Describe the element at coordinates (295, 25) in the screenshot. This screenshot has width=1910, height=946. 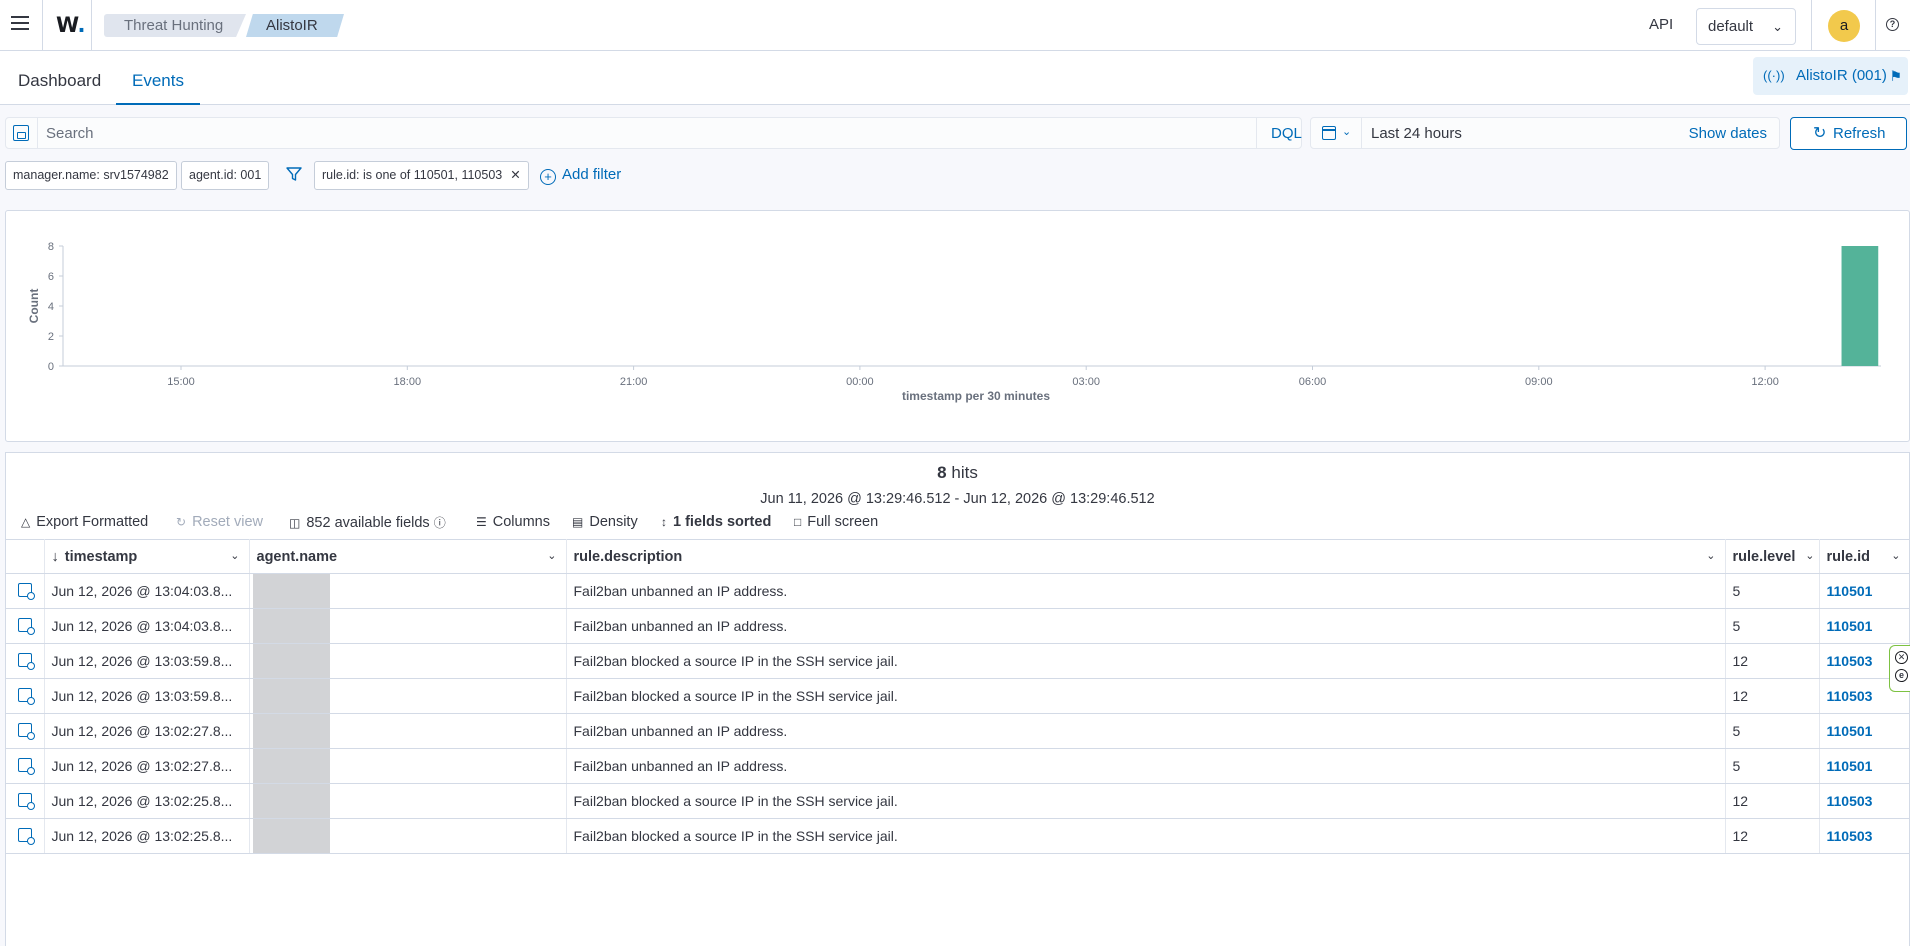
I see `breadcrumb-agent: AlistoIR` at that location.